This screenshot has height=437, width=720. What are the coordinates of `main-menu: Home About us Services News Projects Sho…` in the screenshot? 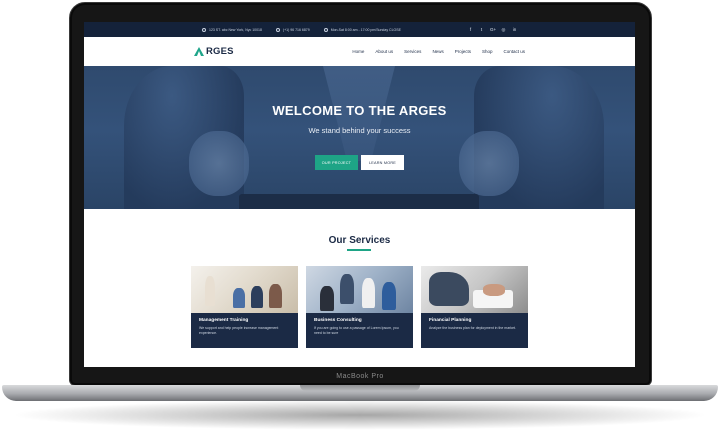 It's located at (438, 51).